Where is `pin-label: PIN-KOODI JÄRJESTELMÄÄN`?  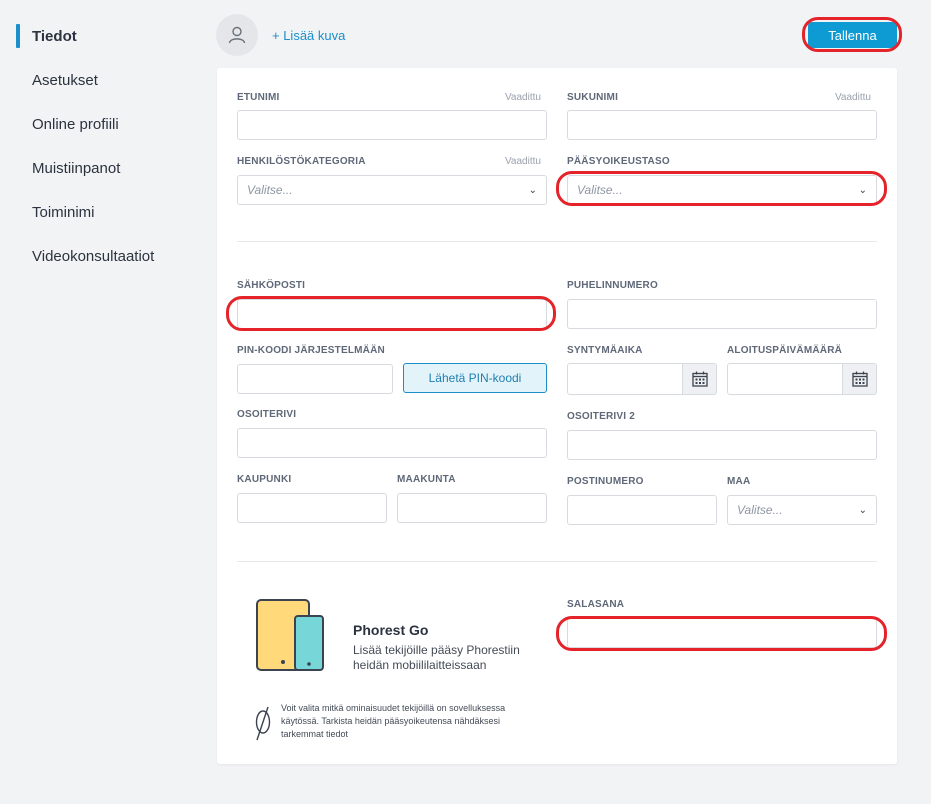 pin-label: PIN-KOODI JÄRJESTELMÄÄN is located at coordinates (311, 350).